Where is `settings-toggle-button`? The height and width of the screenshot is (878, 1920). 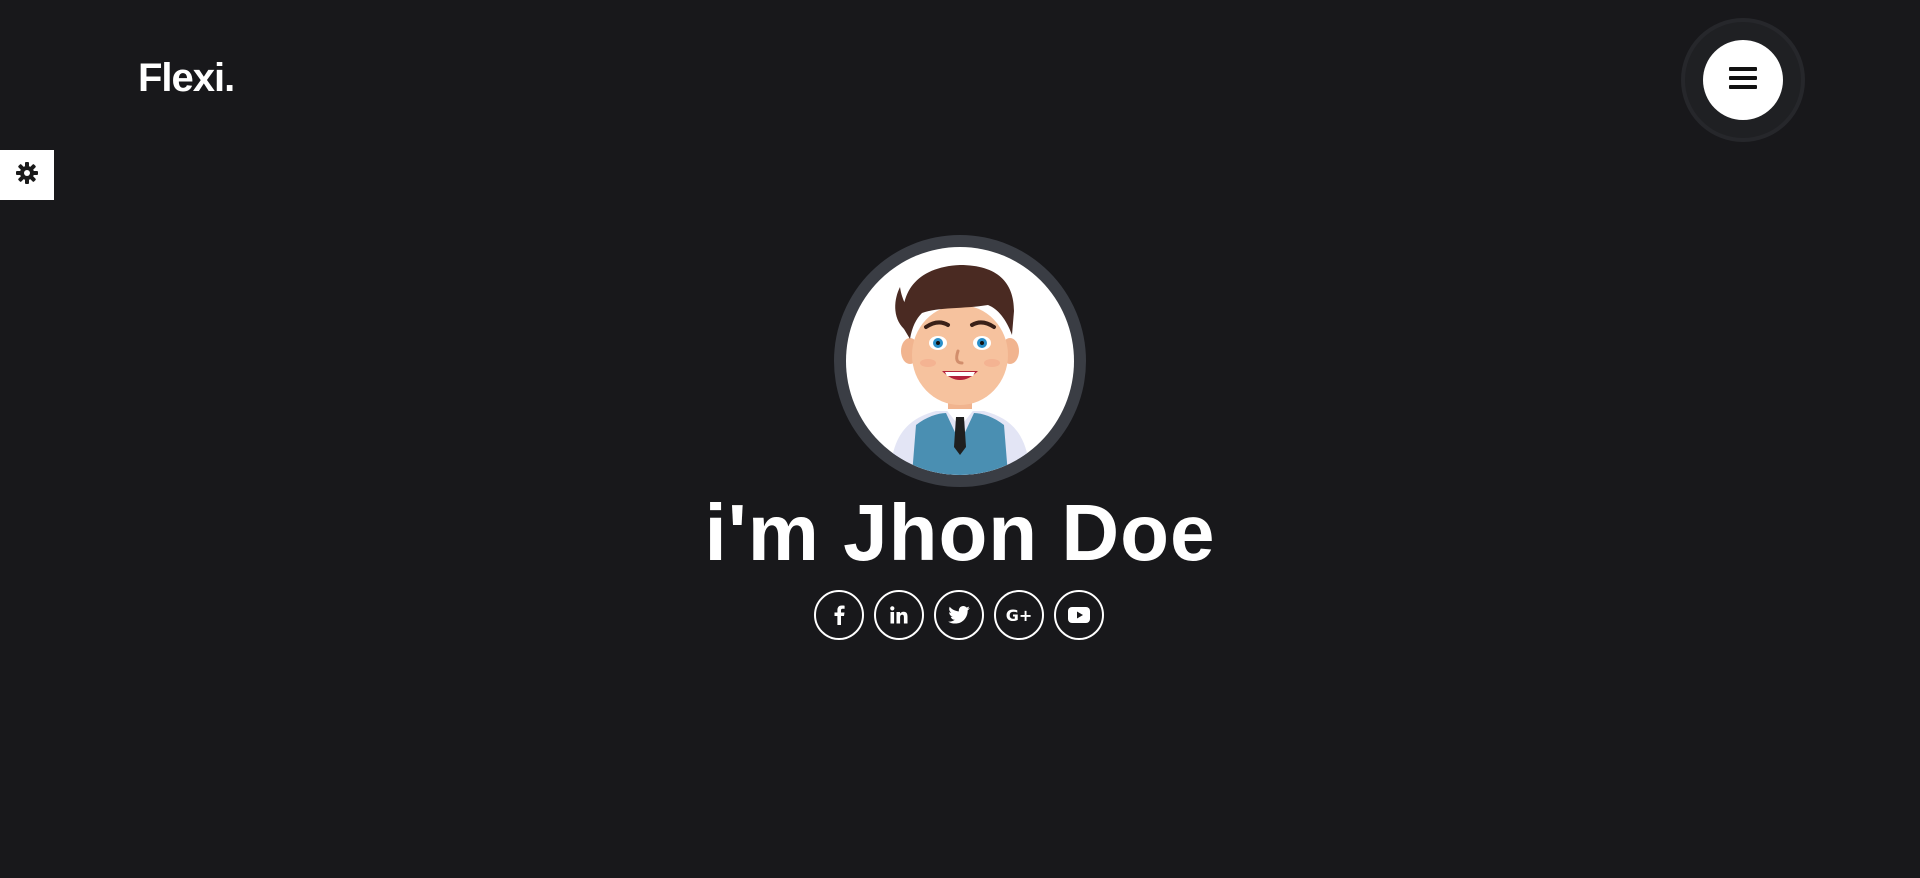
settings-toggle-button is located at coordinates (27, 175).